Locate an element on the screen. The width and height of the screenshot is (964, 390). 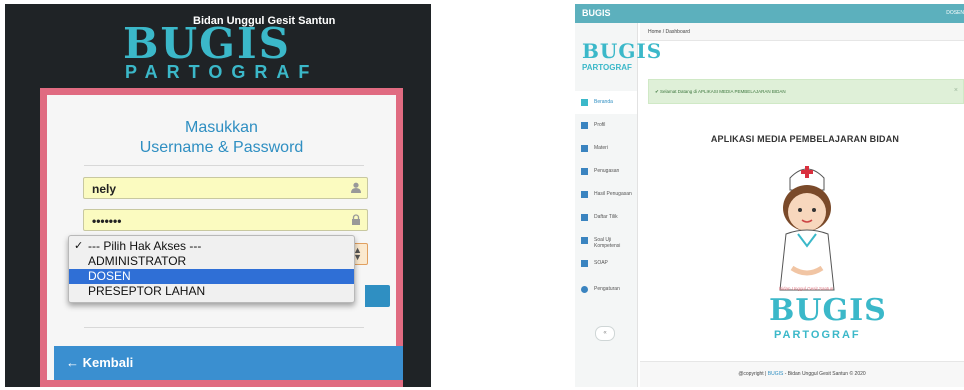
sidebar-item-daftar-tilik: Daftar Tilik is located at coordinates (606, 217).